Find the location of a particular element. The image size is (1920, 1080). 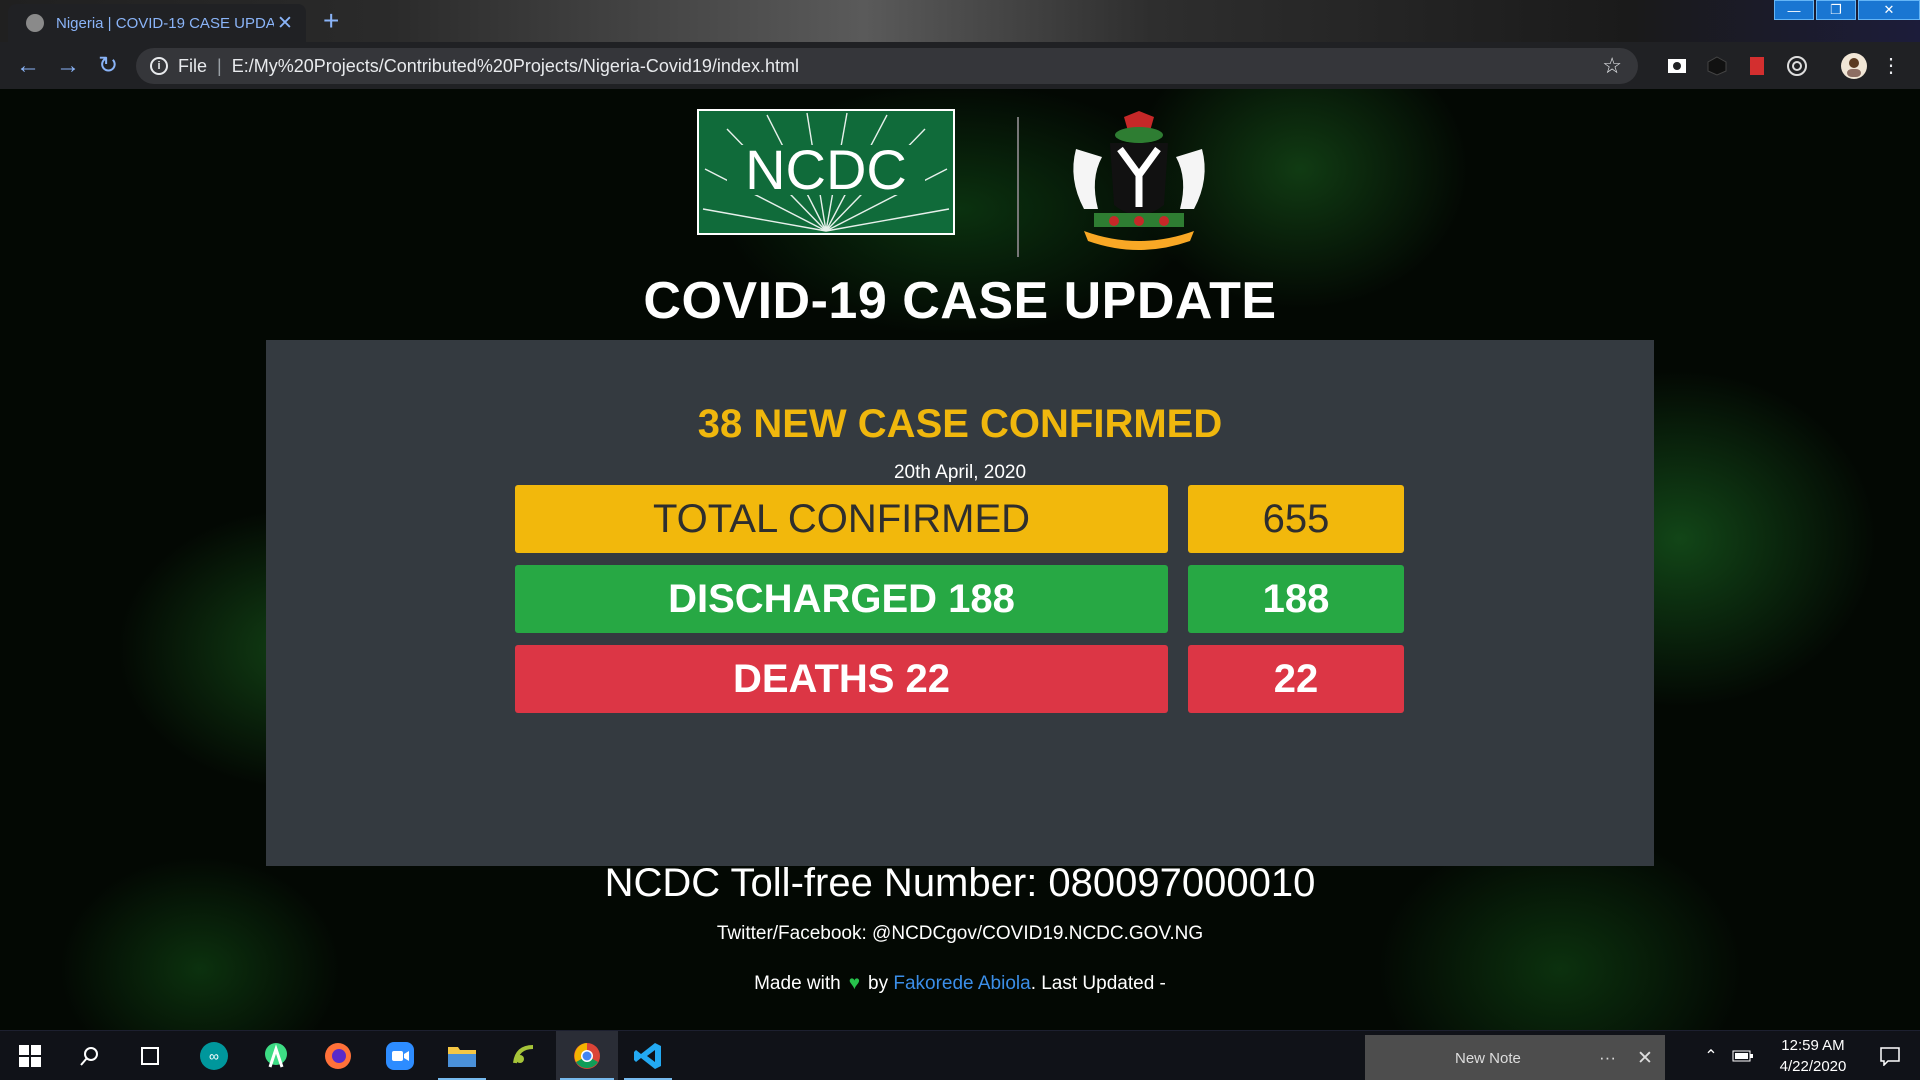

tab-title: Nigeria | COVID-19 CASE UPDATE is located at coordinates (165, 23).